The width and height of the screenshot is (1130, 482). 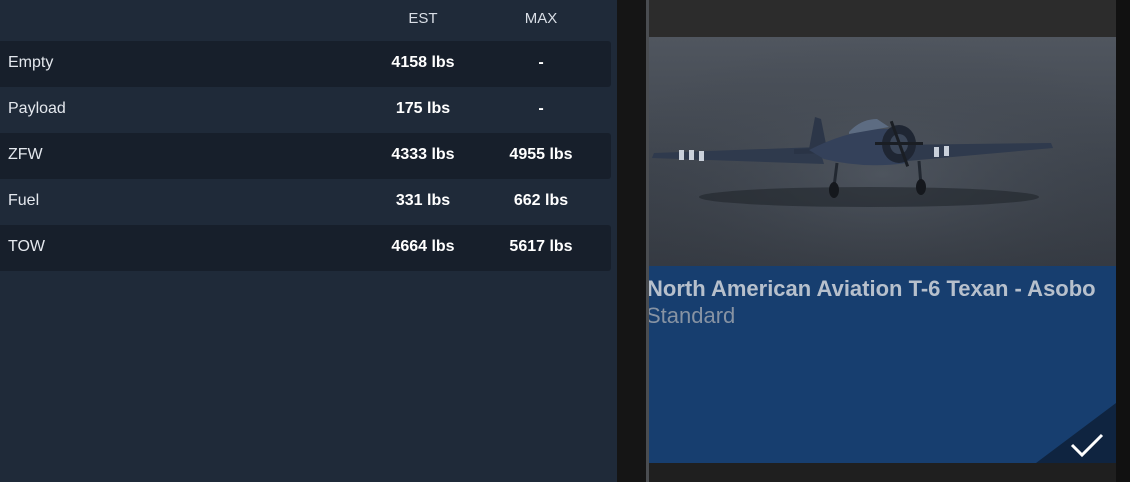 I want to click on row-label: Fuel, so click(x=24, y=200).